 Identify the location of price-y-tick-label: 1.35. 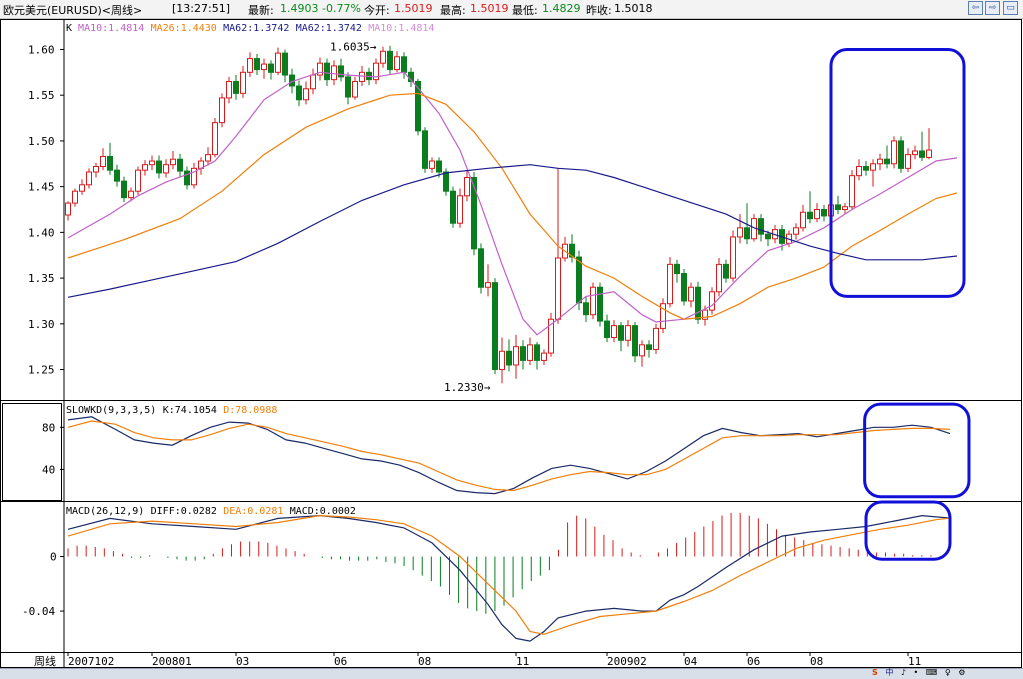
(41, 278).